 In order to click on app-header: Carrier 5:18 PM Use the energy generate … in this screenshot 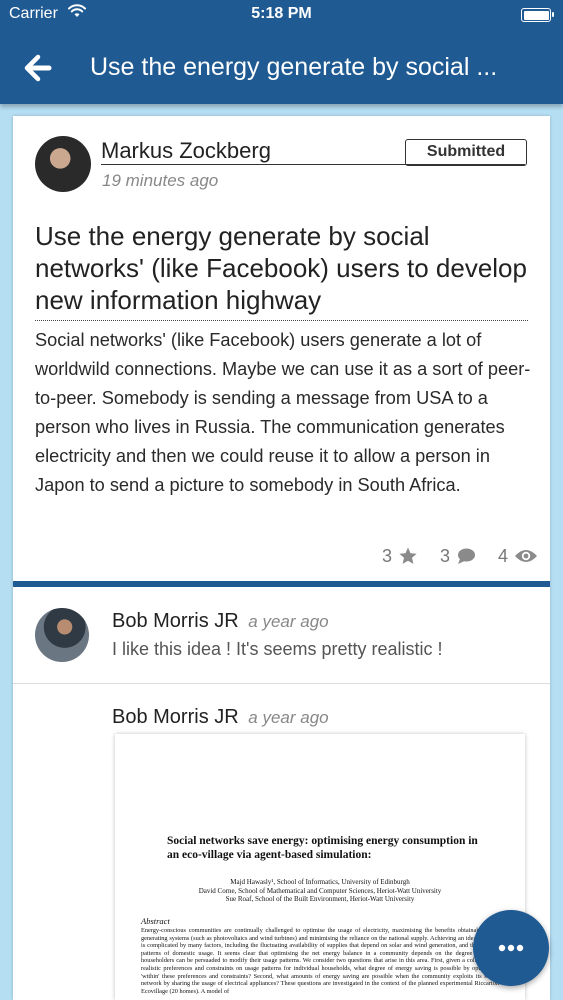, I will do `click(281, 52)`.